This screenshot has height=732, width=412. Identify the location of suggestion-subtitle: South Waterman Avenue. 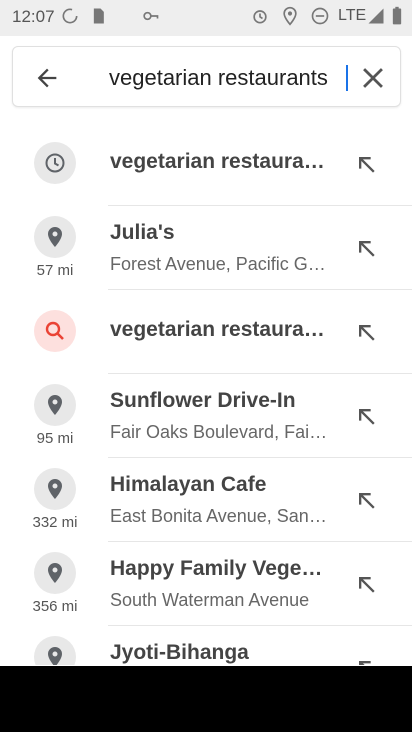
(210, 600).